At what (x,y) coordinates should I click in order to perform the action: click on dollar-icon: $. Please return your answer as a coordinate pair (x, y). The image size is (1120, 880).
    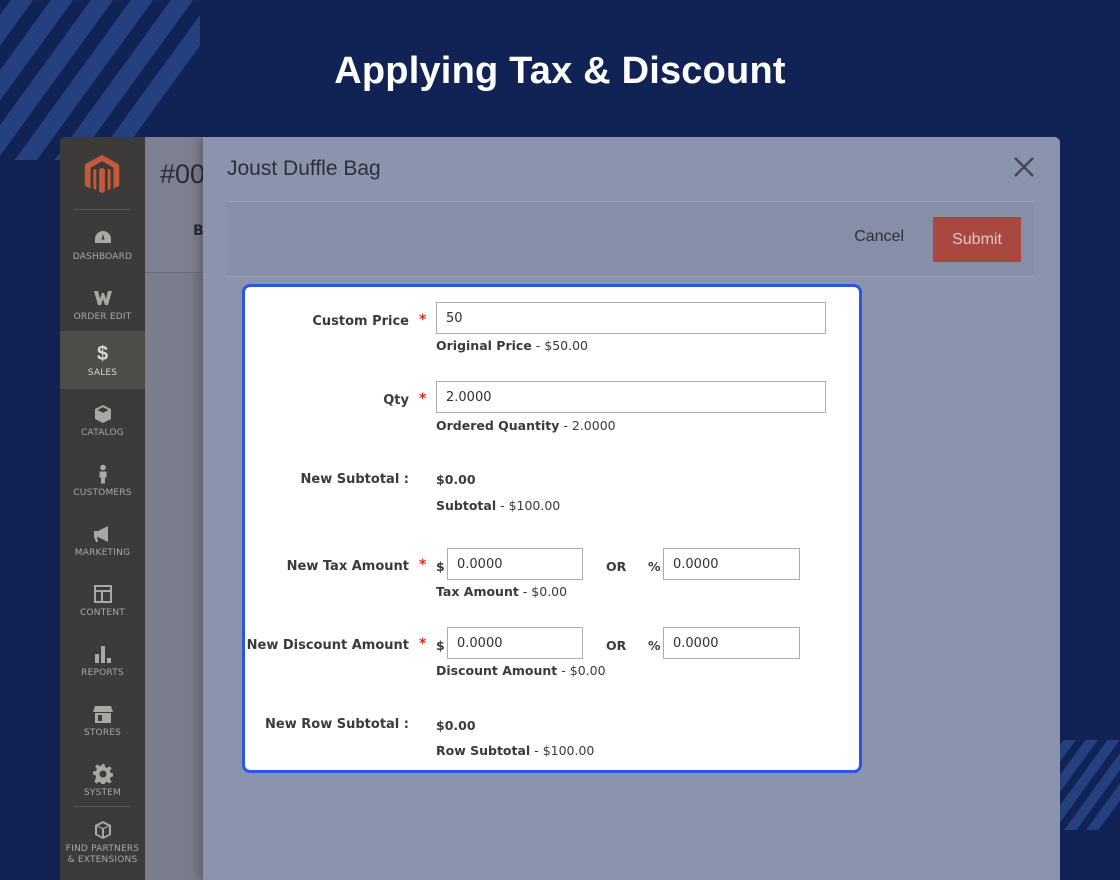
    Looking at the image, I should click on (102, 353).